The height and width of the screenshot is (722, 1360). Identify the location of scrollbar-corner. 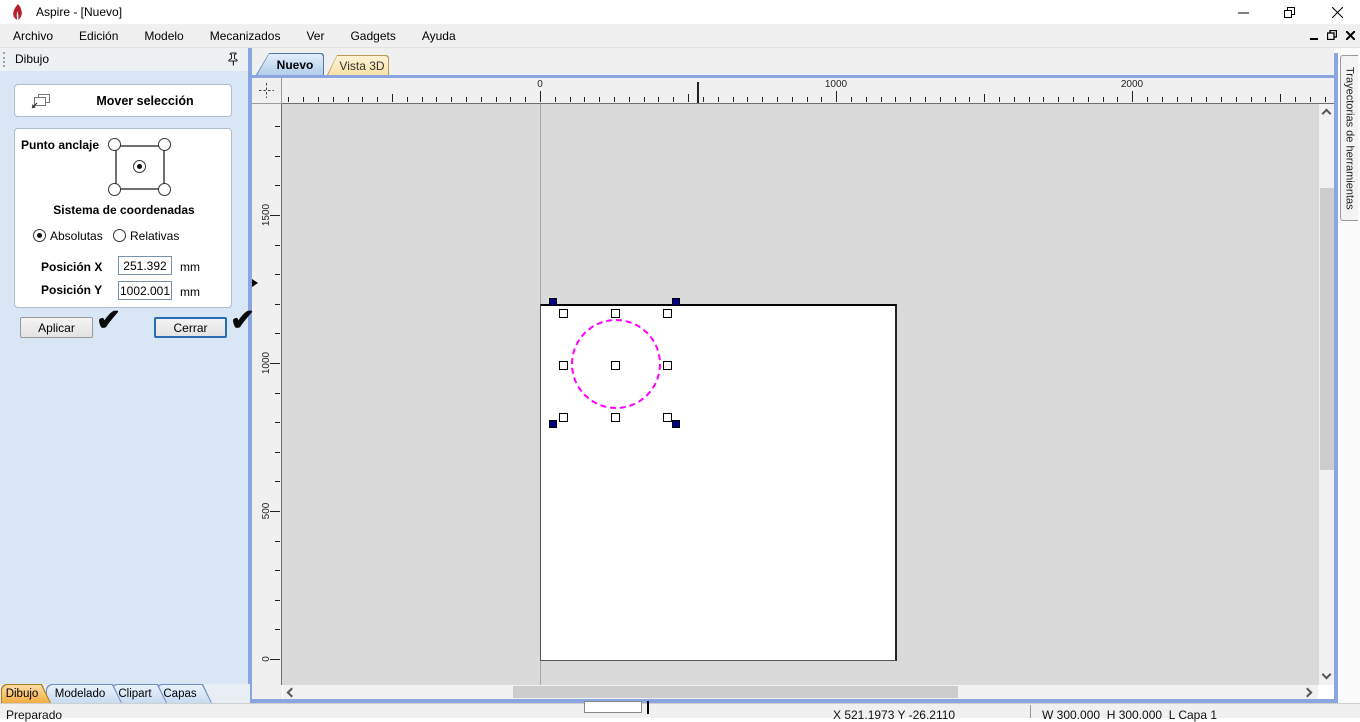
(267, 692).